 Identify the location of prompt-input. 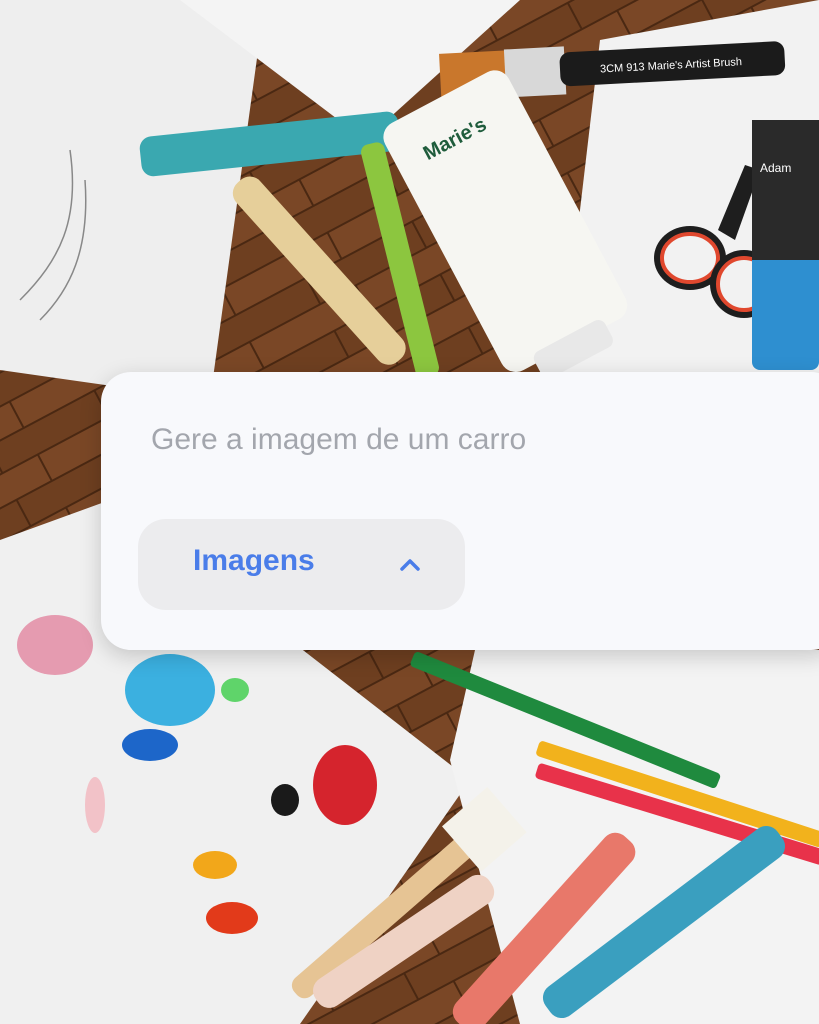
(451, 440).